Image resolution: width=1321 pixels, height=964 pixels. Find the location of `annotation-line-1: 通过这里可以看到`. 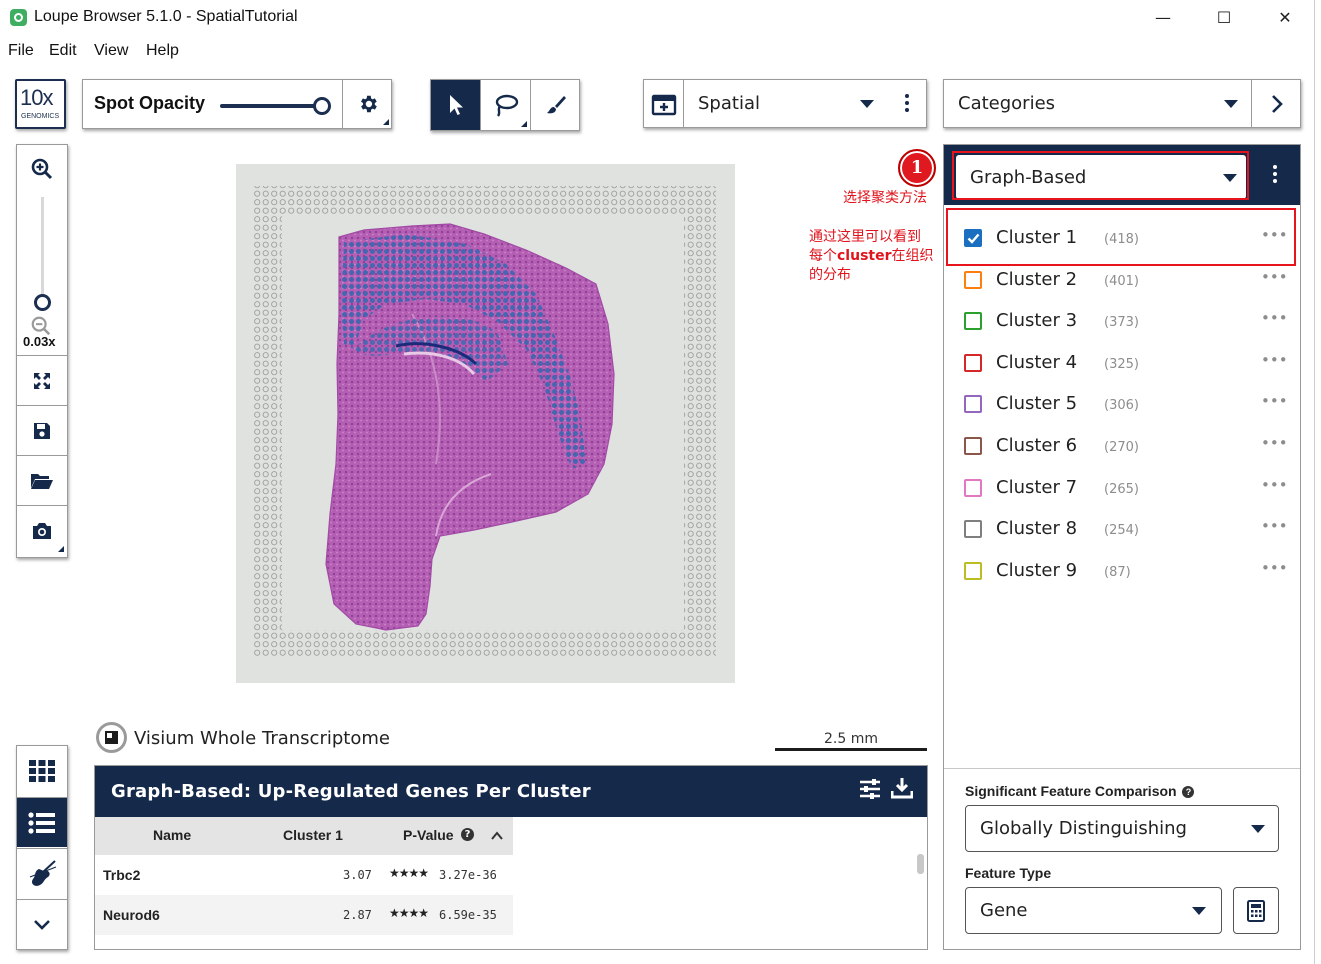

annotation-line-1: 通过这里可以看到 is located at coordinates (865, 237).